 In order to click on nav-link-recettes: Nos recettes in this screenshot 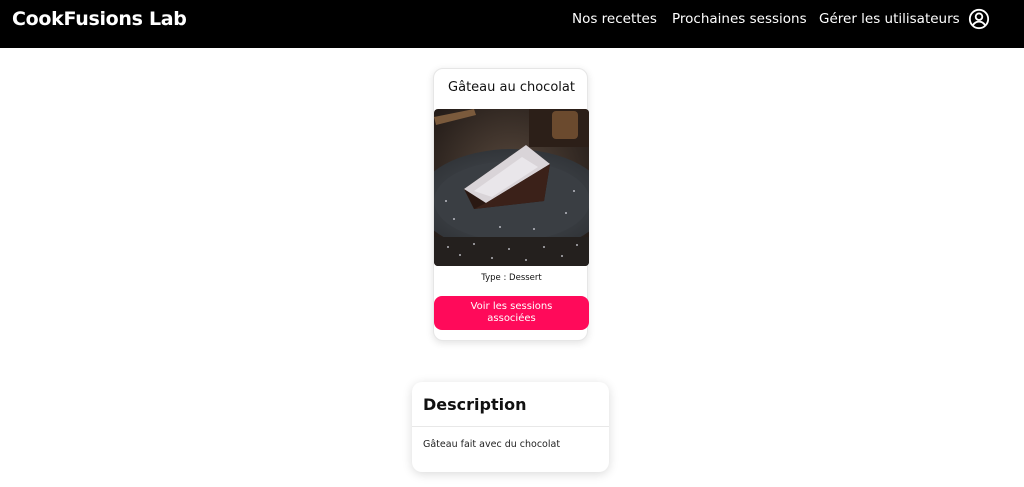, I will do `click(614, 19)`.